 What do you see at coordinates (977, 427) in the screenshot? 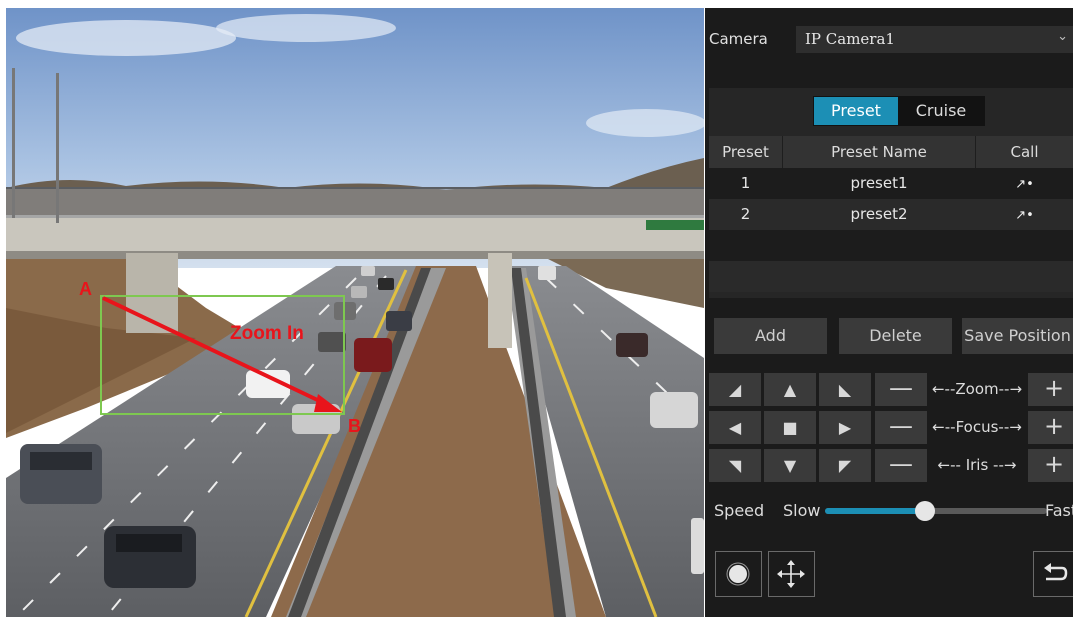
I see `focus-label: ←--Focus--→` at bounding box center [977, 427].